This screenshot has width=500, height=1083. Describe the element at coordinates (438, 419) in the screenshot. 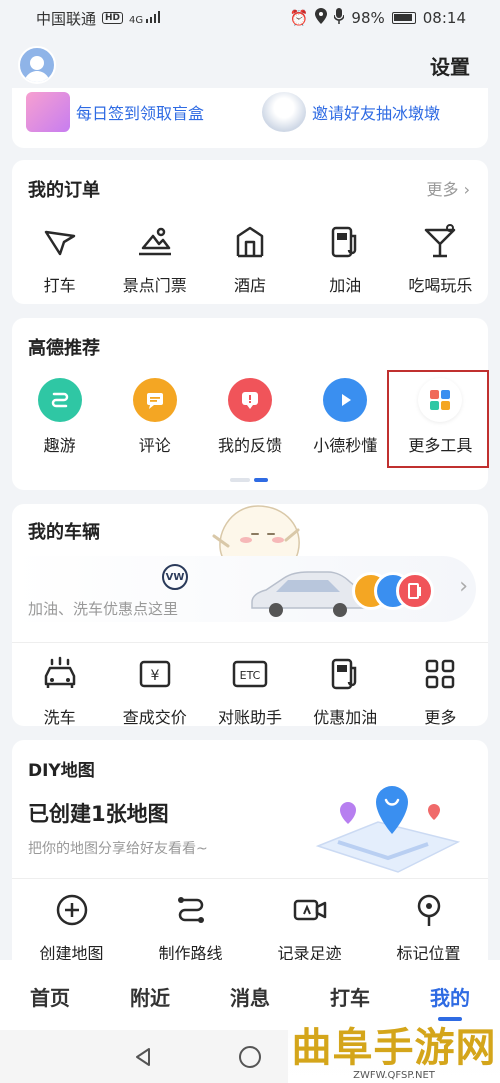

I see `highlight-frame` at that location.